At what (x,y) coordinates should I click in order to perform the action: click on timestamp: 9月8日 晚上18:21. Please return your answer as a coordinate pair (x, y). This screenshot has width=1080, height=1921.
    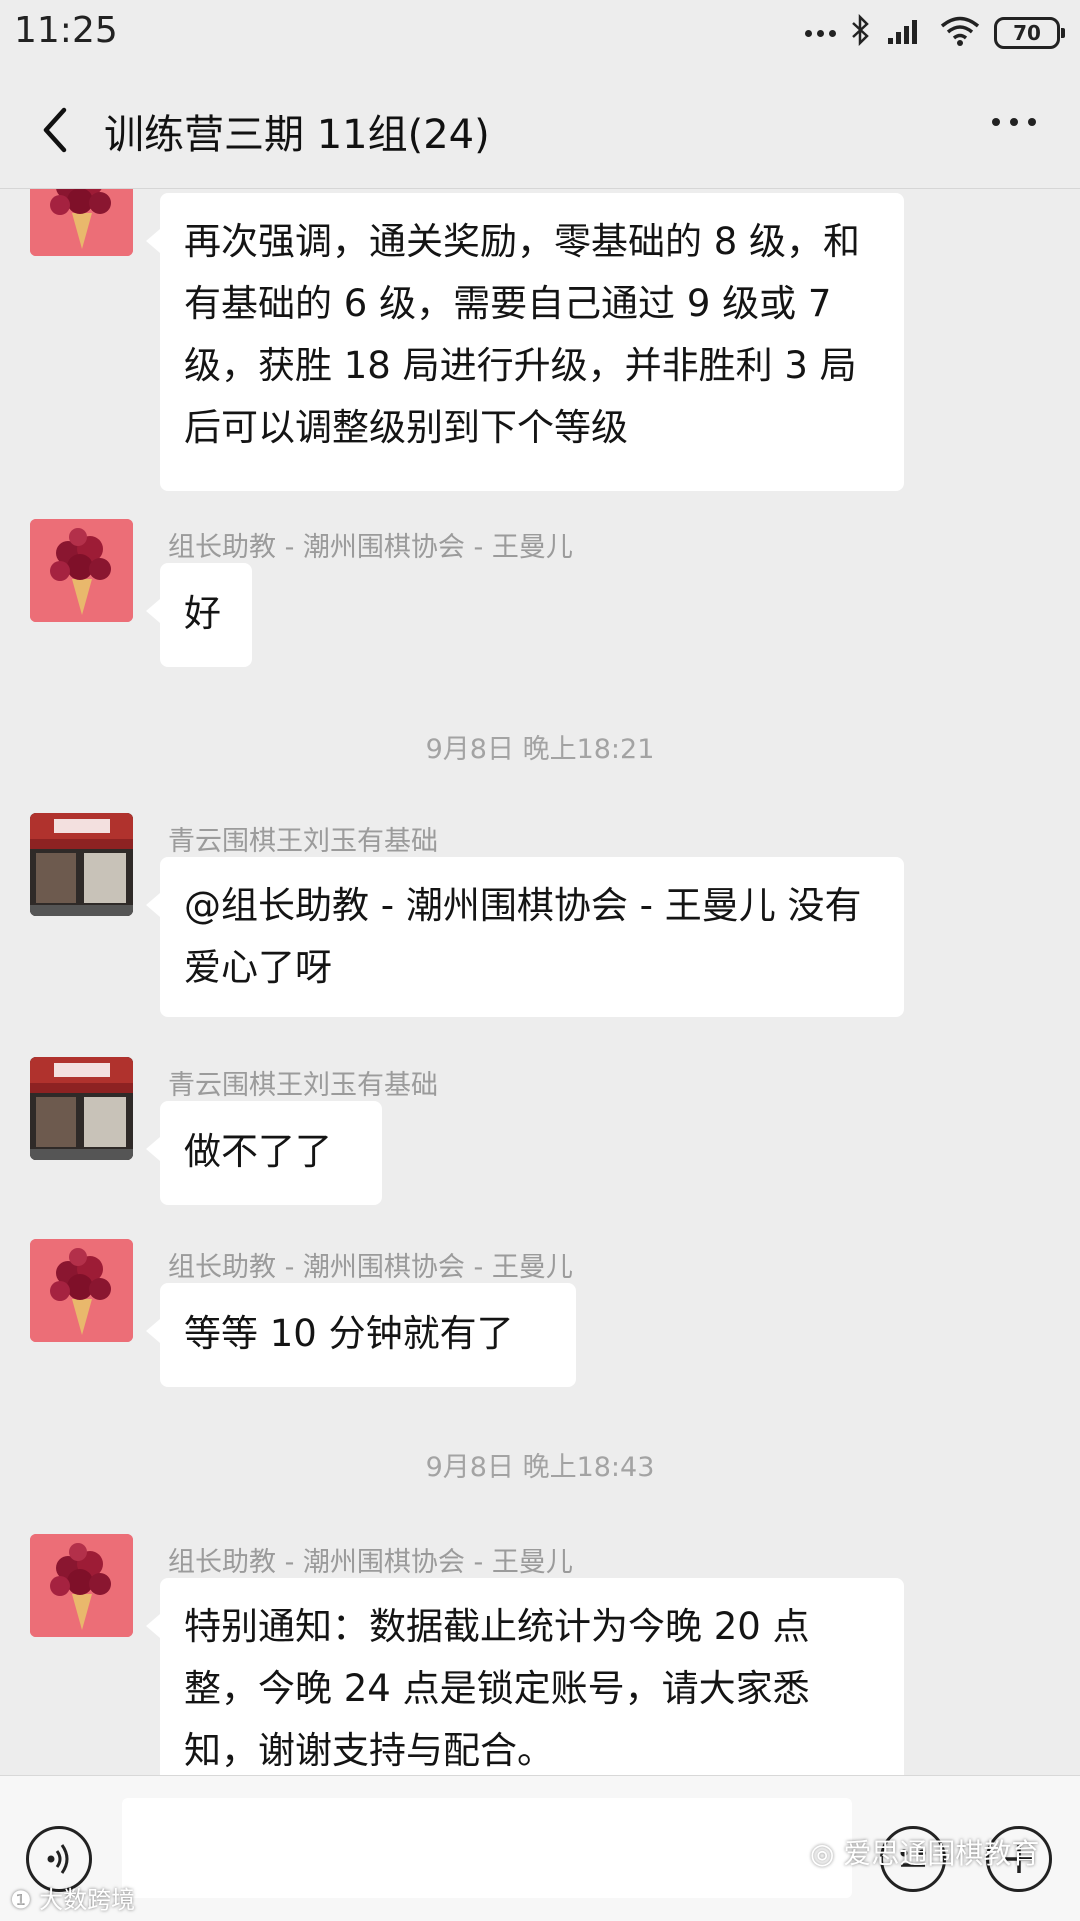
    Looking at the image, I should click on (540, 749).